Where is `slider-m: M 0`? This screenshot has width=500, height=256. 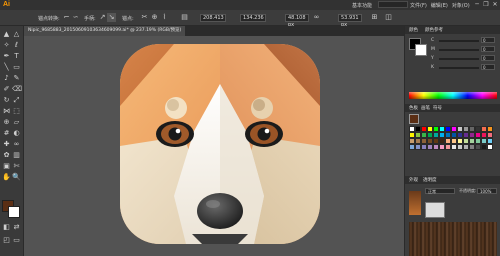
slider-m: M 0 is located at coordinates (465, 49).